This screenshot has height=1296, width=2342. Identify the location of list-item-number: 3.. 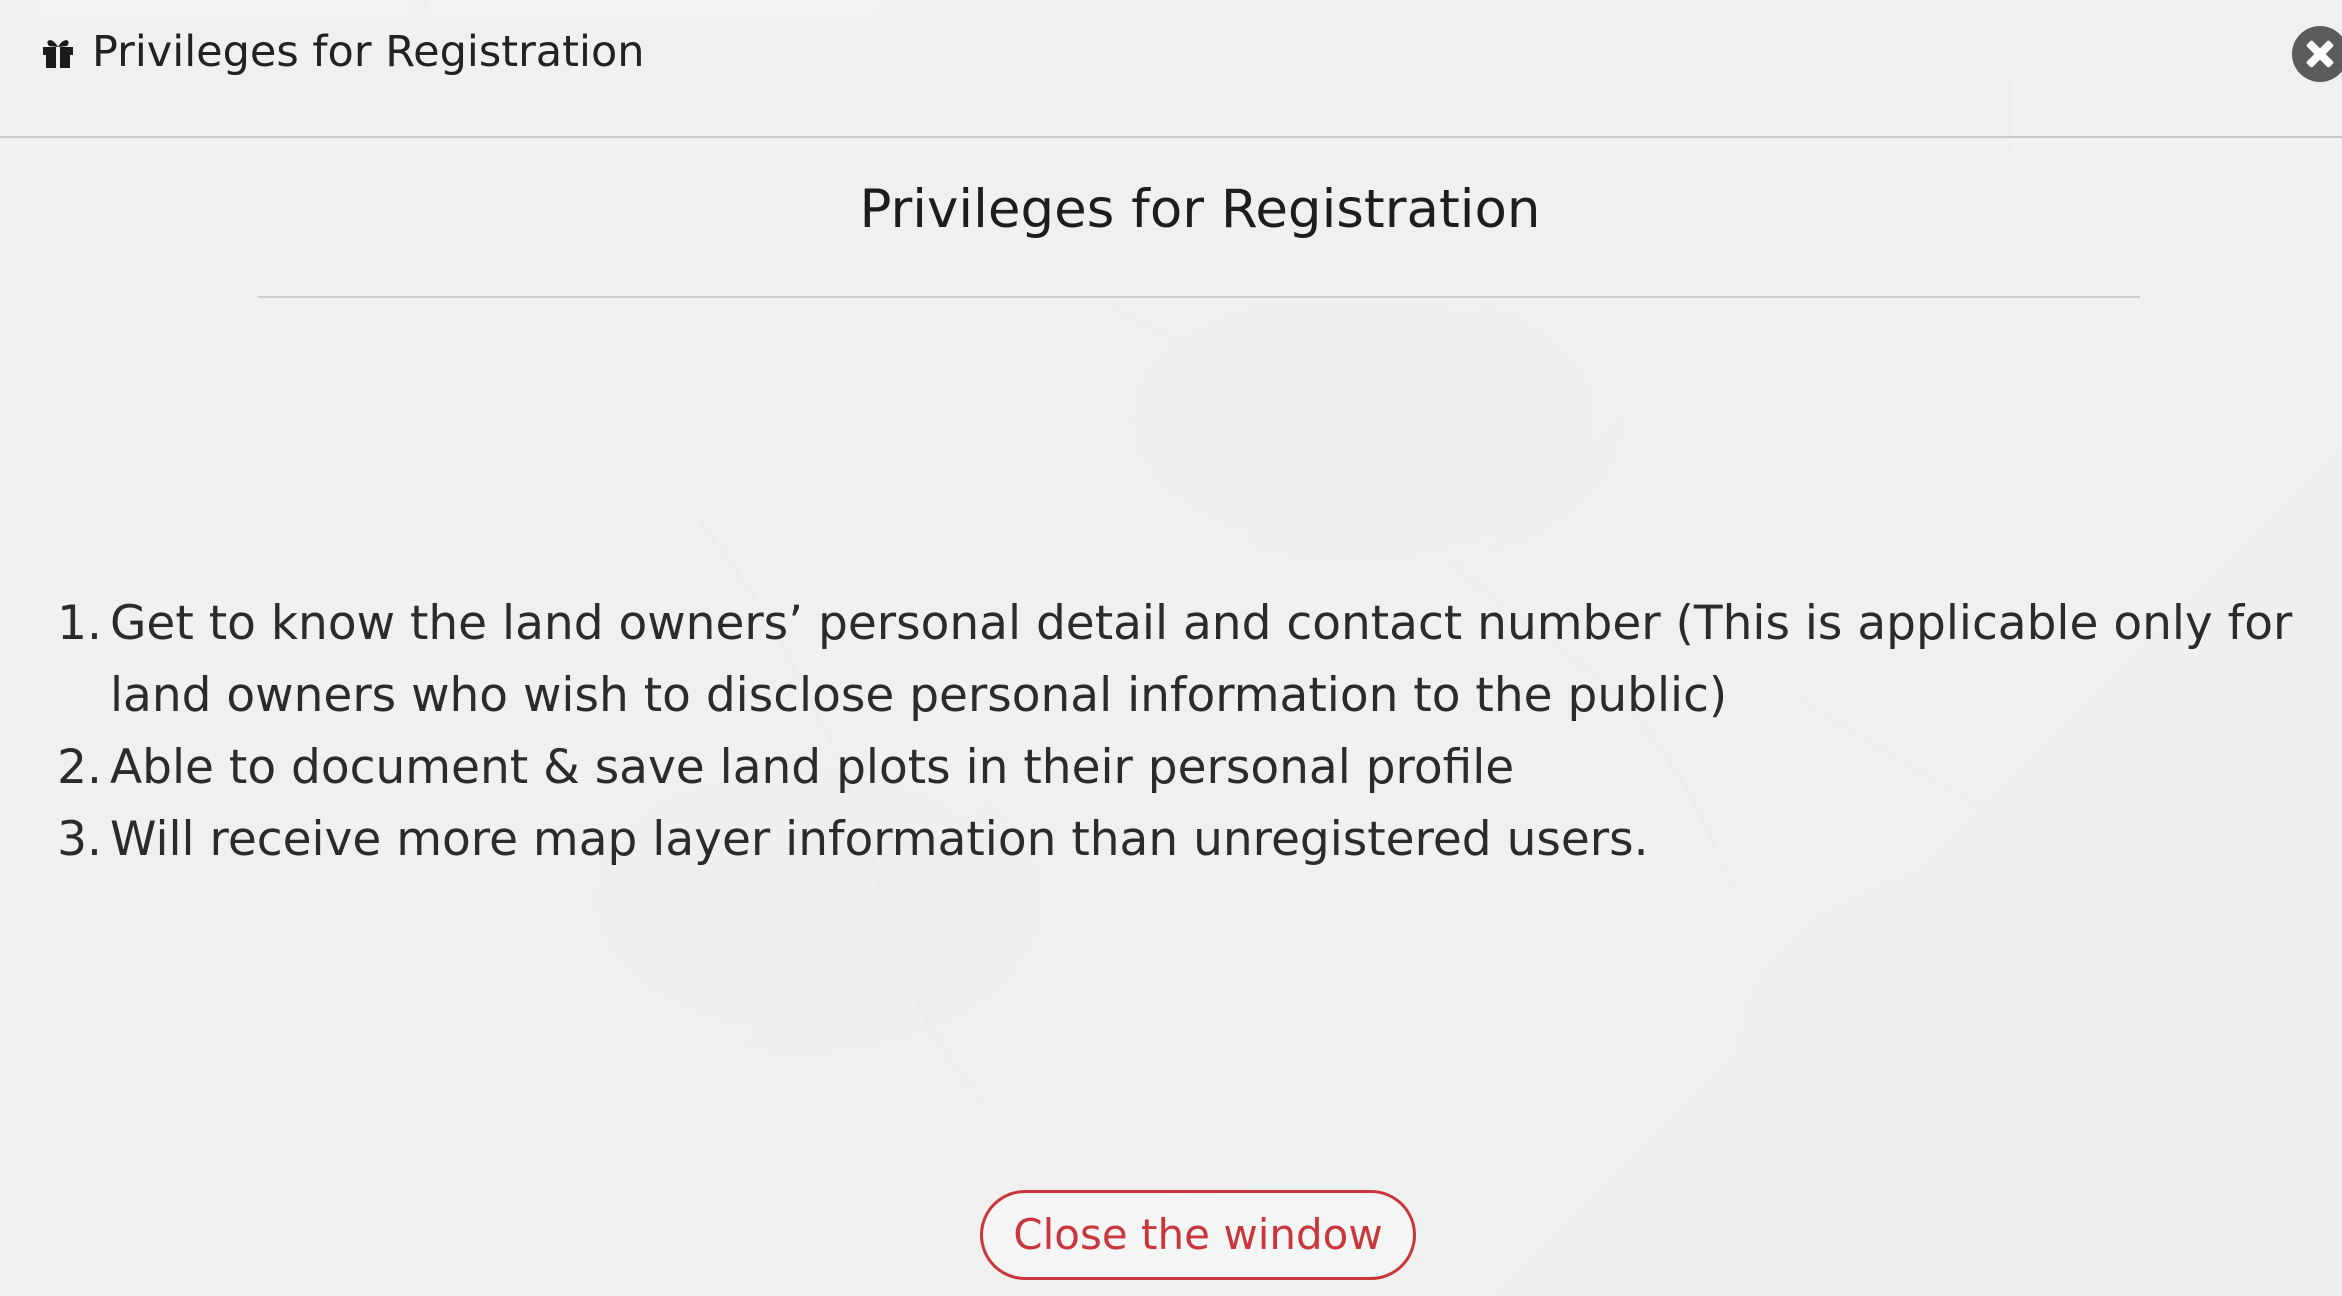
(79, 839).